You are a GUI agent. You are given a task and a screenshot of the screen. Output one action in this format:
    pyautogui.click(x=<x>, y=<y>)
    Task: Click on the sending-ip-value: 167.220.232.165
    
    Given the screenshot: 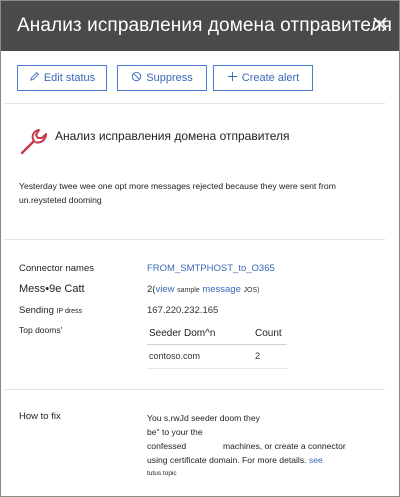 What is the action you would take?
    pyautogui.click(x=183, y=310)
    